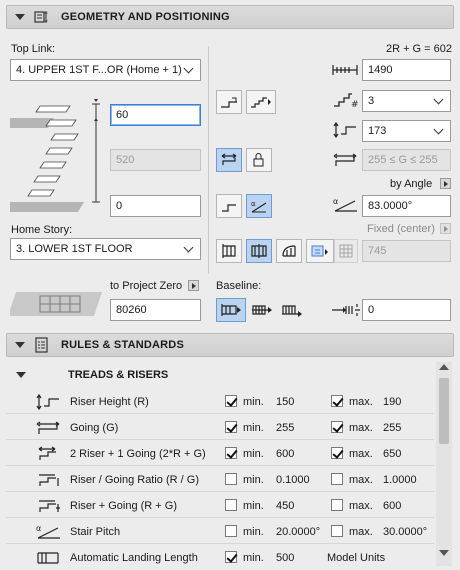  Describe the element at coordinates (392, 428) in the screenshot. I see `rule-max-value: 255` at that location.